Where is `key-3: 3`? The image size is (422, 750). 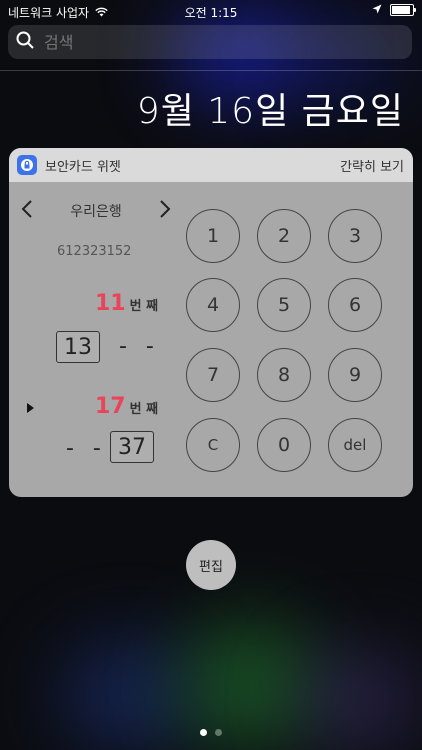
key-3: 3 is located at coordinates (355, 236).